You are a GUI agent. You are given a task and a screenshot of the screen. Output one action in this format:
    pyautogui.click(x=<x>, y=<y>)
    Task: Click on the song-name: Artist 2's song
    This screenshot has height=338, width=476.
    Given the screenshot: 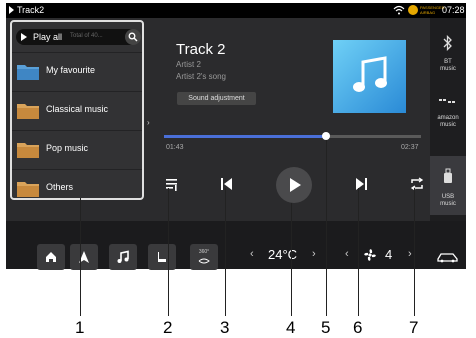 What is the action you would take?
    pyautogui.click(x=201, y=76)
    